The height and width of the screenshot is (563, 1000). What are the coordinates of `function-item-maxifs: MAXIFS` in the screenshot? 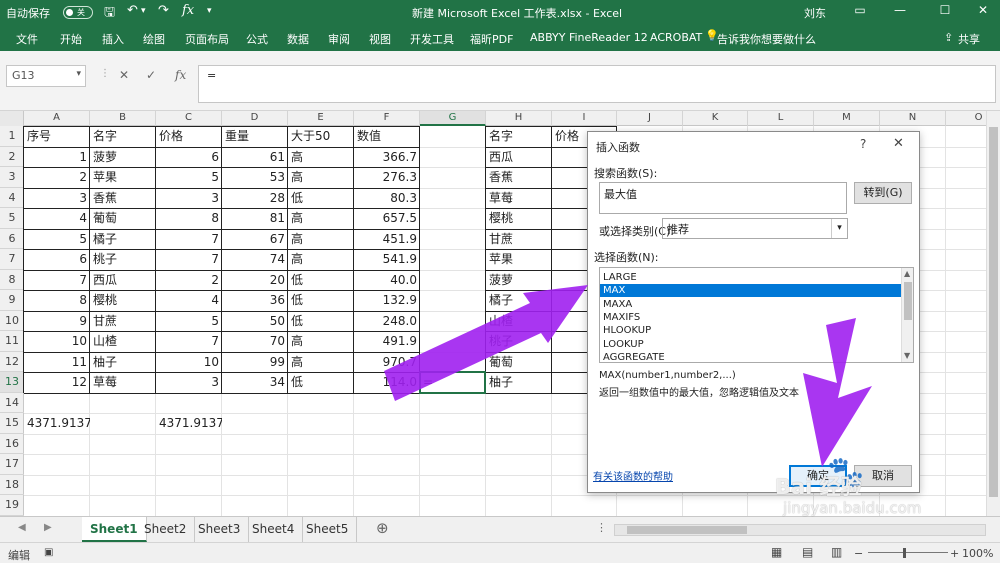 It's located at (751, 317).